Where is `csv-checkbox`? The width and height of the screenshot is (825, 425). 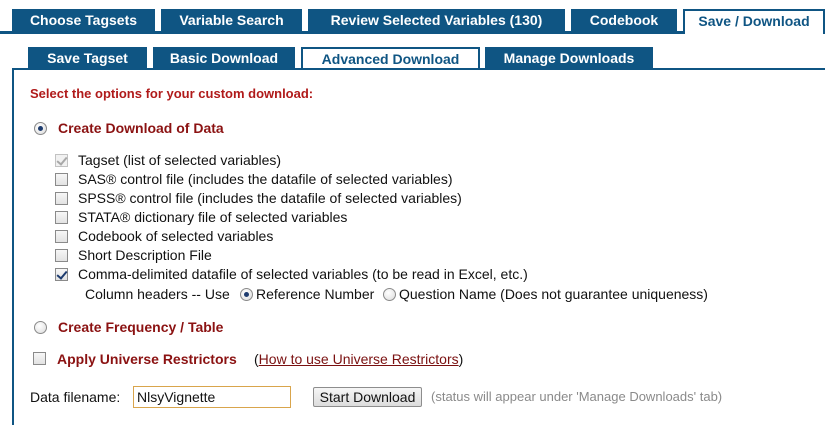
csv-checkbox is located at coordinates (61, 274).